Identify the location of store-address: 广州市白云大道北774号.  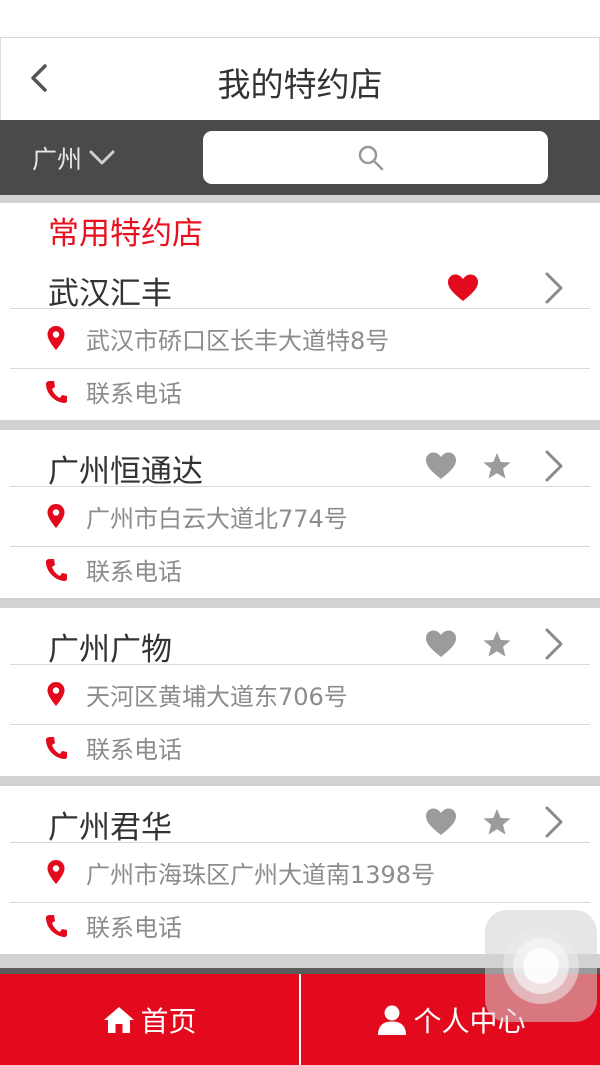
(217, 518).